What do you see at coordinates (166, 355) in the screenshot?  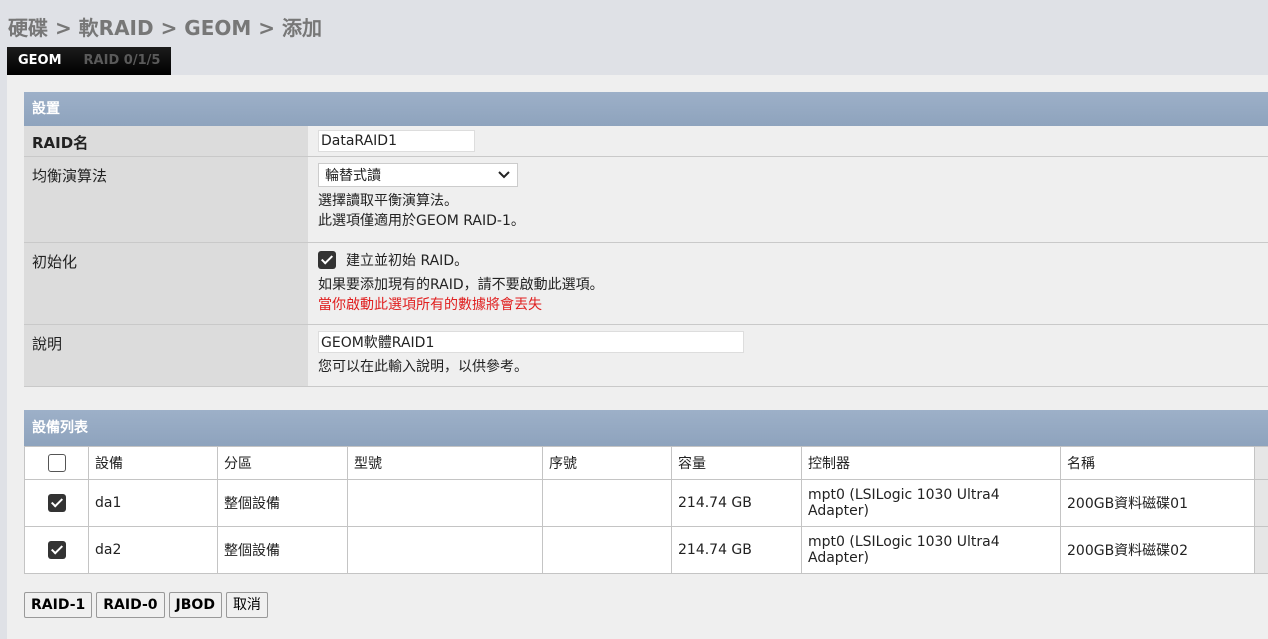 I see `description-label: 說明` at bounding box center [166, 355].